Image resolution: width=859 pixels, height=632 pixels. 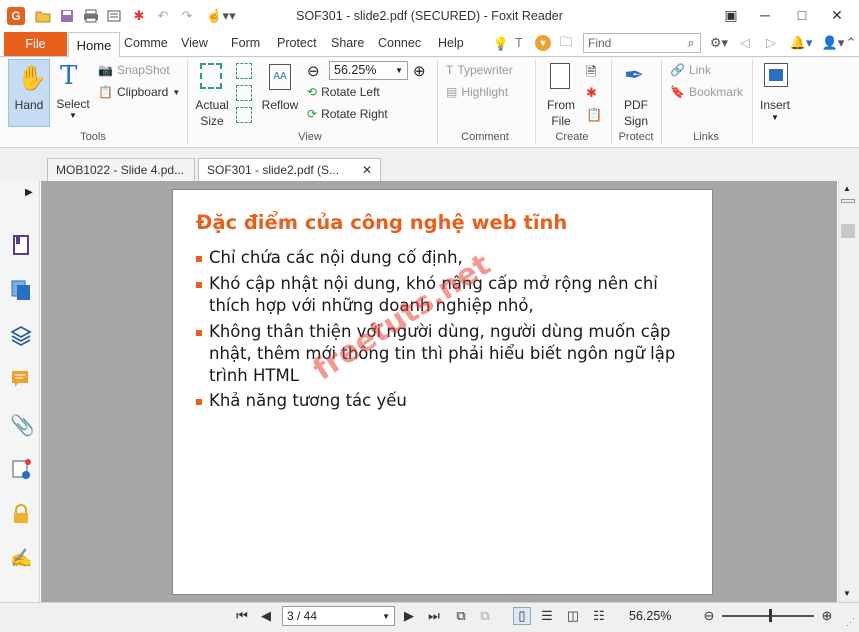 I want to click on next-view-icon: ⧉, so click(x=485, y=616).